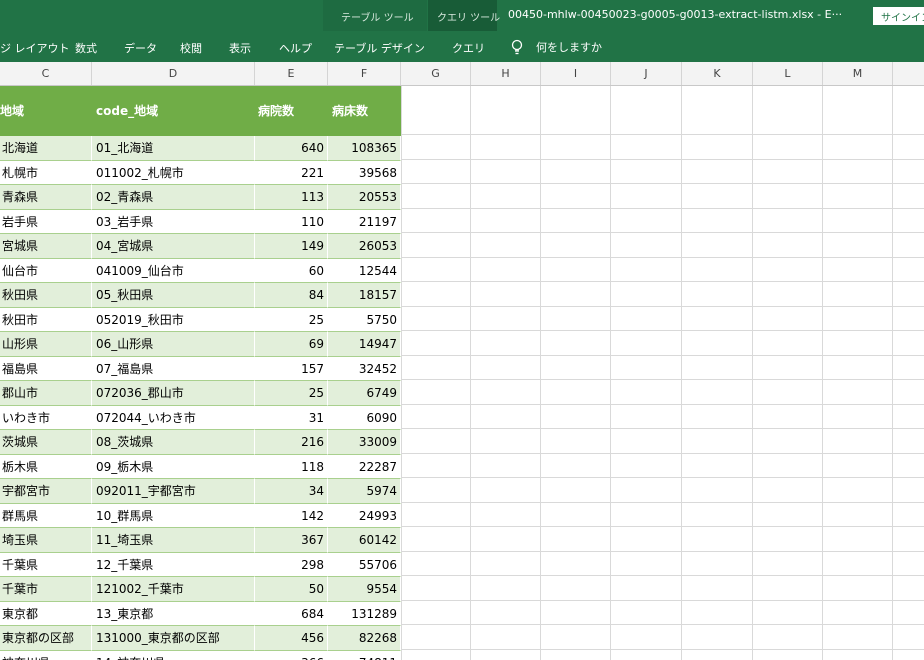 Image resolution: width=924 pixels, height=660 pixels. Describe the element at coordinates (364, 613) in the screenshot. I see `table-cell: 131289` at that location.